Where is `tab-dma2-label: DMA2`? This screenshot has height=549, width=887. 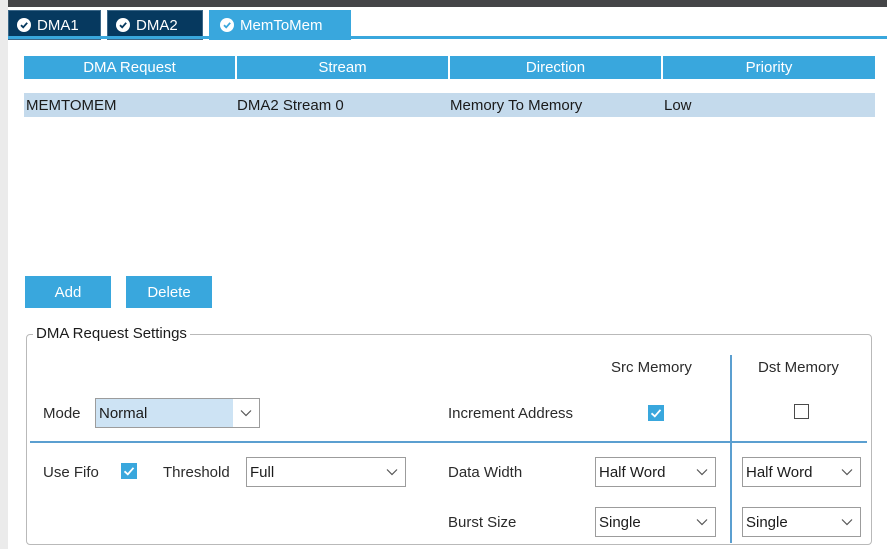
tab-dma2-label: DMA2 is located at coordinates (157, 25).